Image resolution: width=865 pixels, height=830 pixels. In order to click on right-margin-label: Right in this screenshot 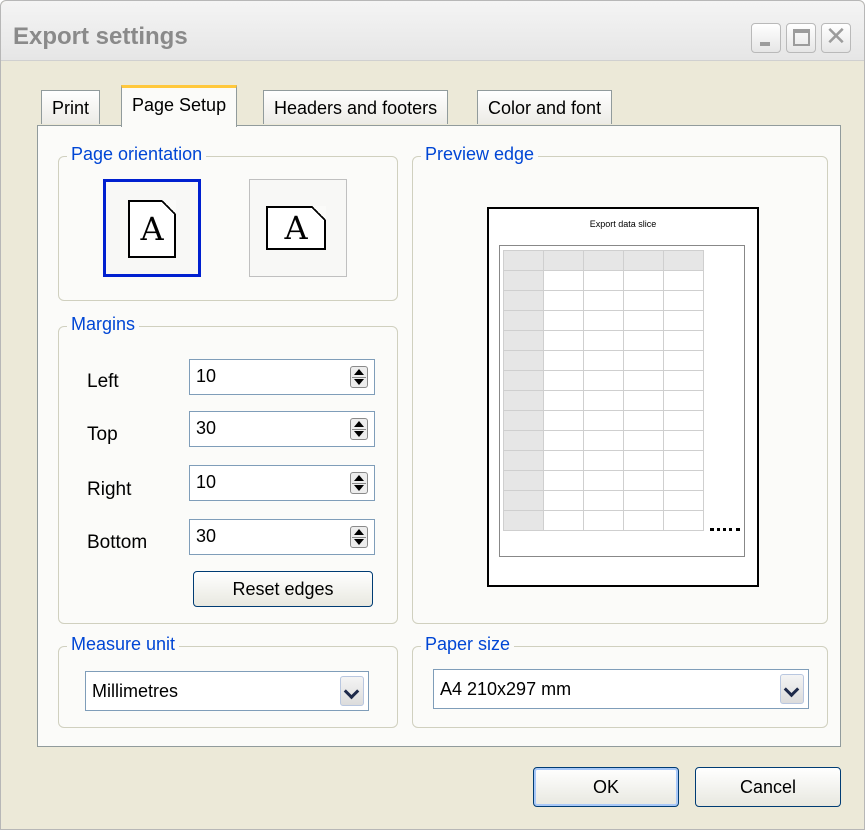, I will do `click(109, 489)`.